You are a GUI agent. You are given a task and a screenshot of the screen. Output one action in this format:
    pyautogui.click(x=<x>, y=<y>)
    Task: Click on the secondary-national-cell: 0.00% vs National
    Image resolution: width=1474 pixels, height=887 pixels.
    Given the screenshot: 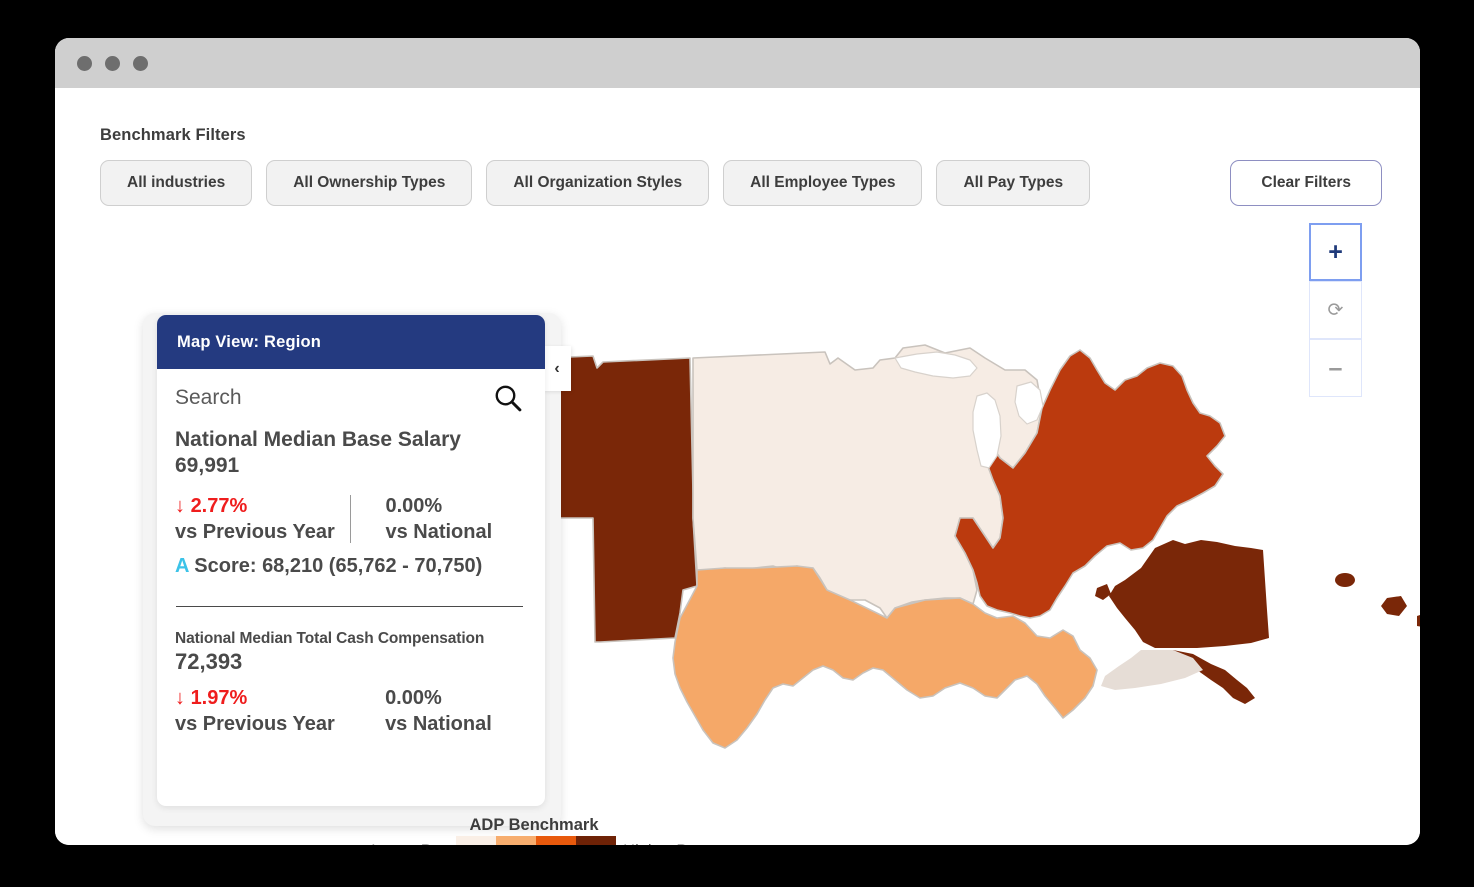 What is the action you would take?
    pyautogui.click(x=438, y=711)
    